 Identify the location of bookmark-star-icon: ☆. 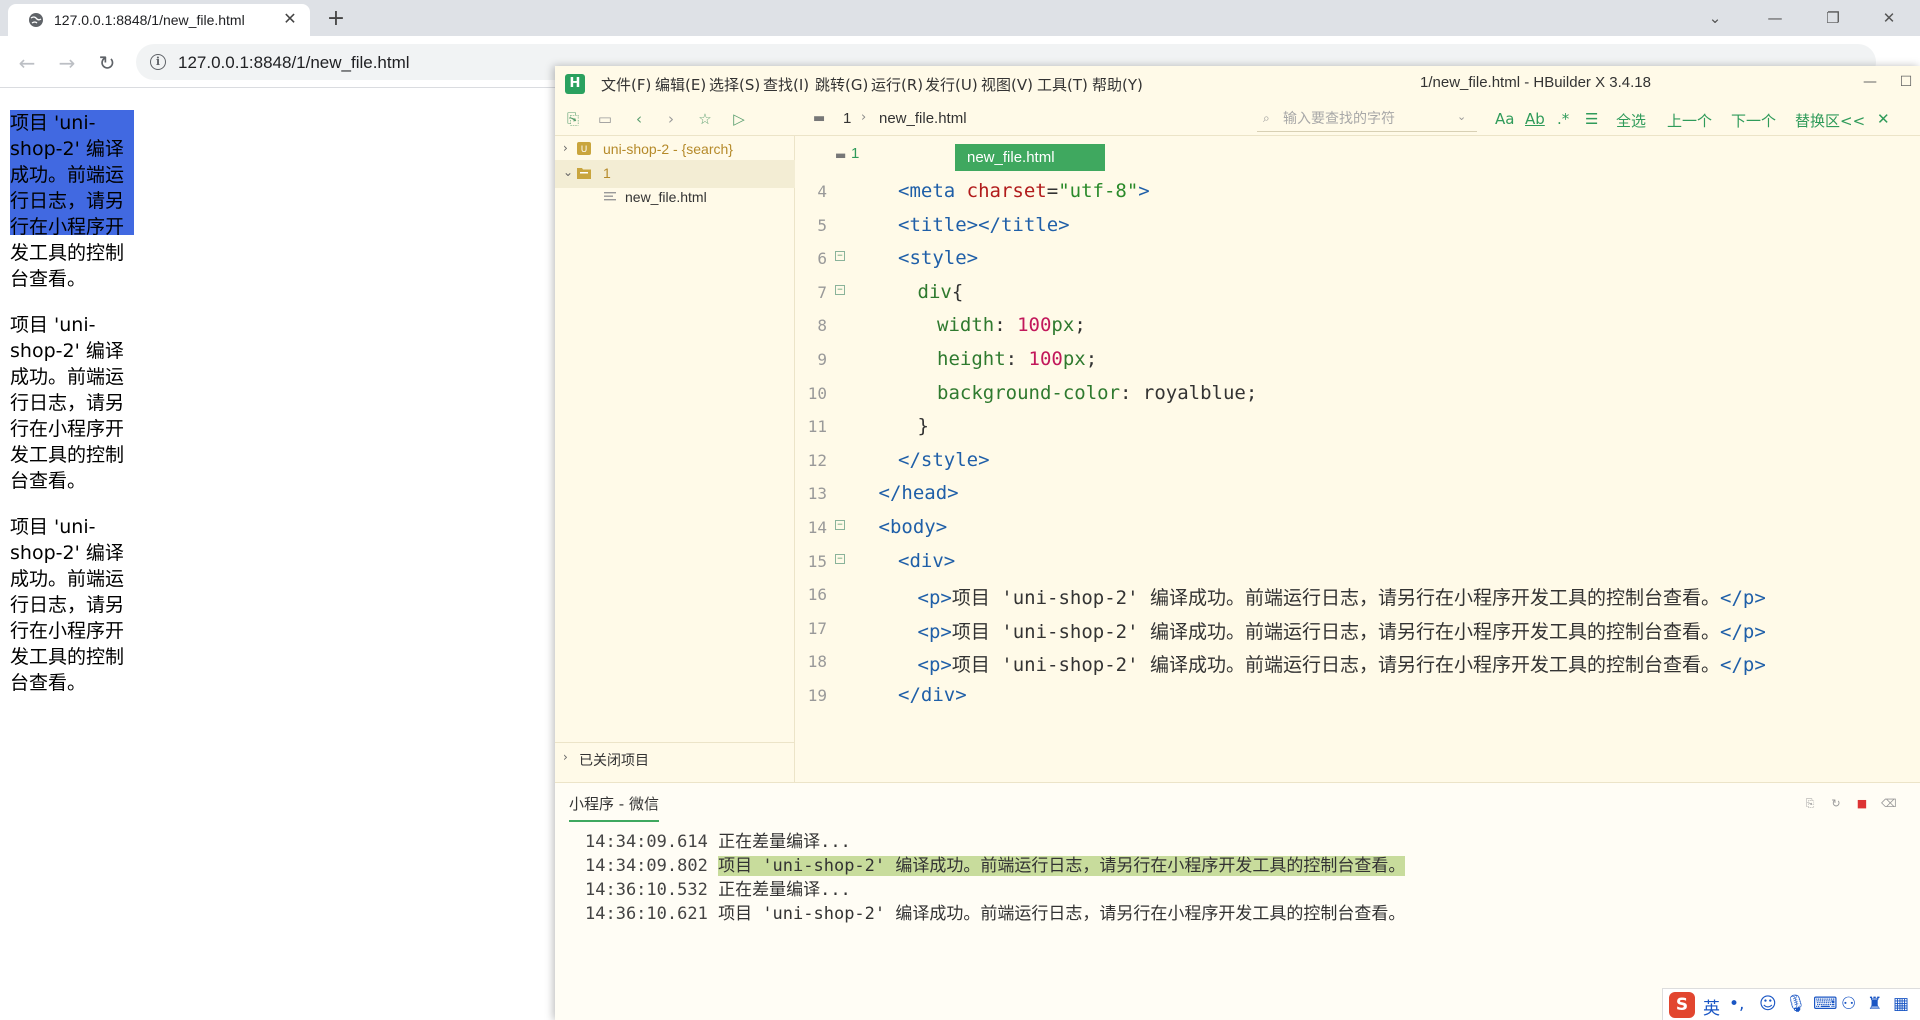
(705, 119).